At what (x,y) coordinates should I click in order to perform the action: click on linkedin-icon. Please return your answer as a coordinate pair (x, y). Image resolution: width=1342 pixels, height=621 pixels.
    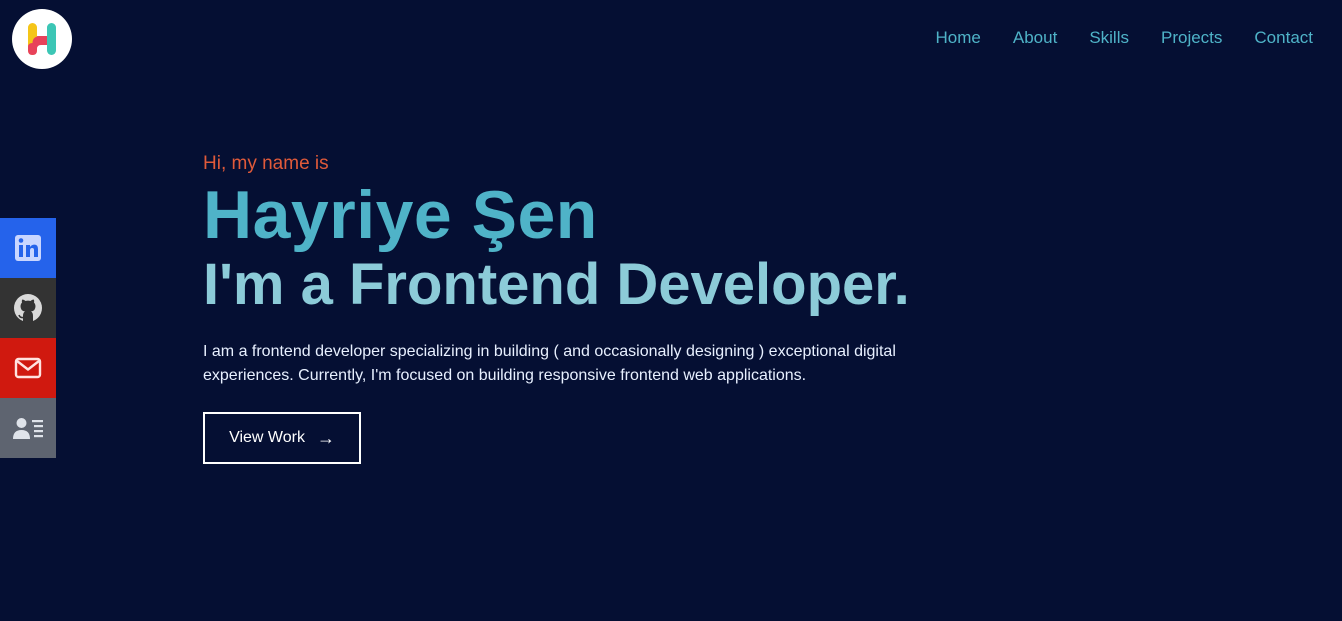
    Looking at the image, I should click on (28, 248).